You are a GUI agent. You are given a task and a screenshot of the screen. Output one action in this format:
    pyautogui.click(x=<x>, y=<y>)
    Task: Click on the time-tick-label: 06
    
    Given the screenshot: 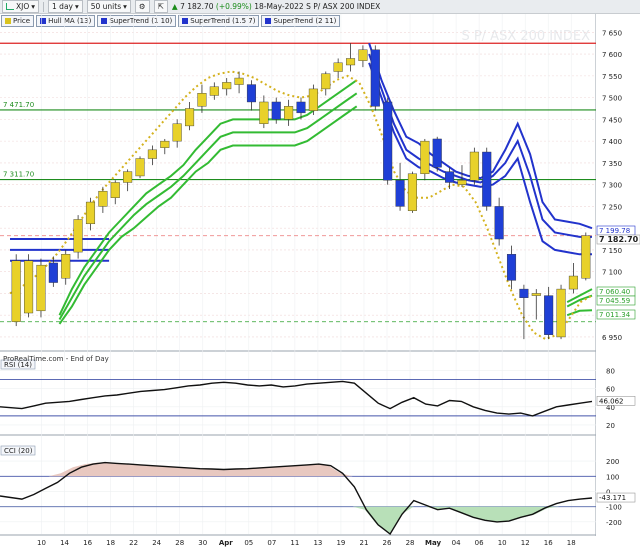 What is the action you would take?
    pyautogui.click(x=479, y=543)
    